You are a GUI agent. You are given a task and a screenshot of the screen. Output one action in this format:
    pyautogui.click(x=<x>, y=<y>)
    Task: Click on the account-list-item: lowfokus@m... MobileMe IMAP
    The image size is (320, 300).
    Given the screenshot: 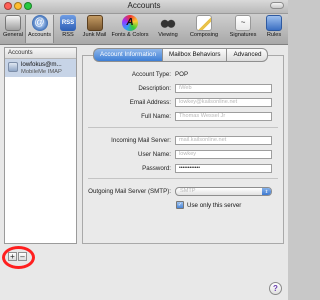 What is the action you would take?
    pyautogui.click(x=40, y=68)
    